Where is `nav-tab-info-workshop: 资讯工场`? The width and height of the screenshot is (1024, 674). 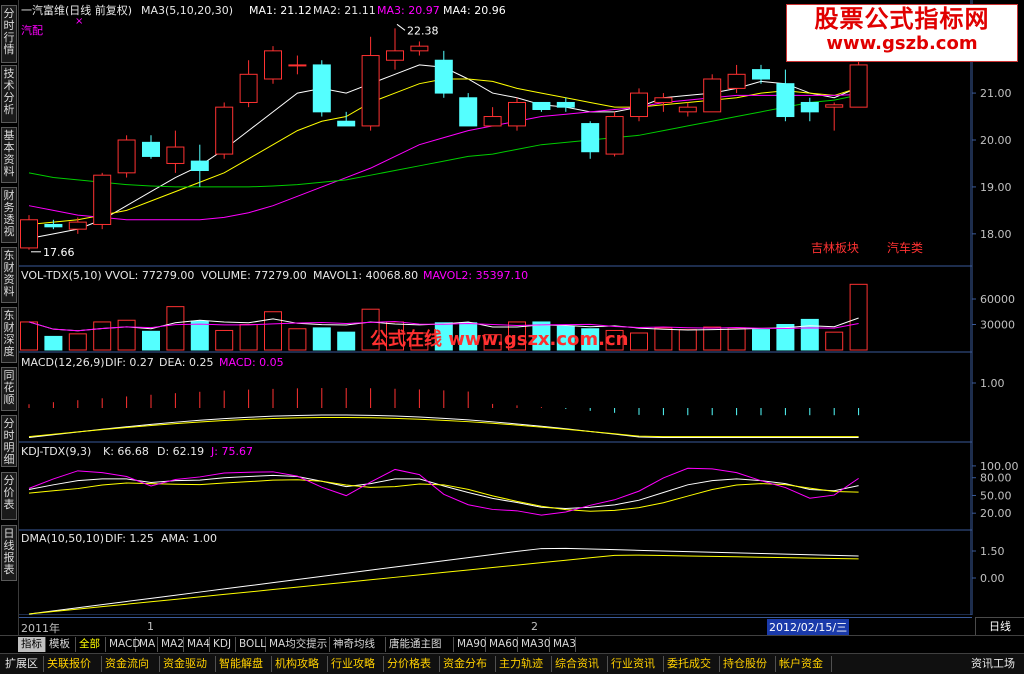 nav-tab-info-workshop: 资讯工场 is located at coordinates (996, 664).